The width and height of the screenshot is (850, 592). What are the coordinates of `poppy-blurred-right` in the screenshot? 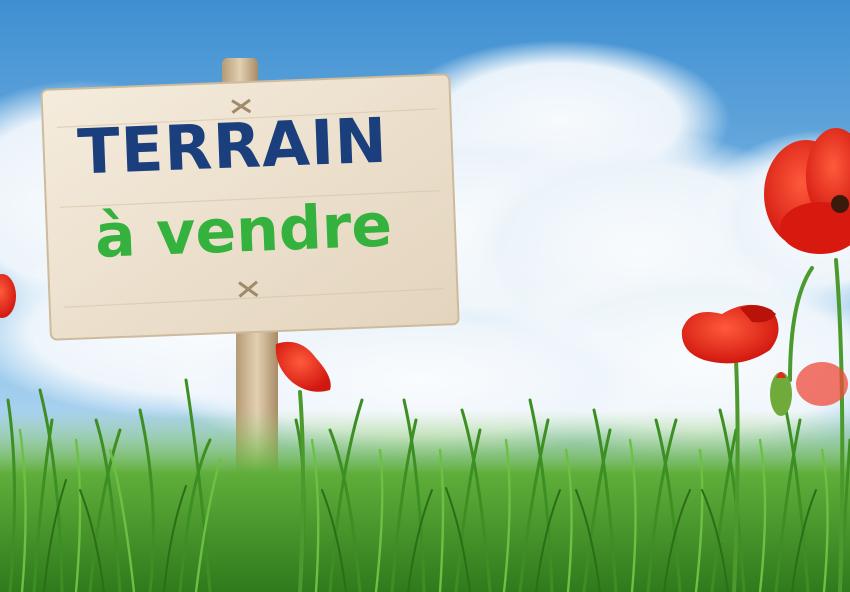 It's located at (822, 384).